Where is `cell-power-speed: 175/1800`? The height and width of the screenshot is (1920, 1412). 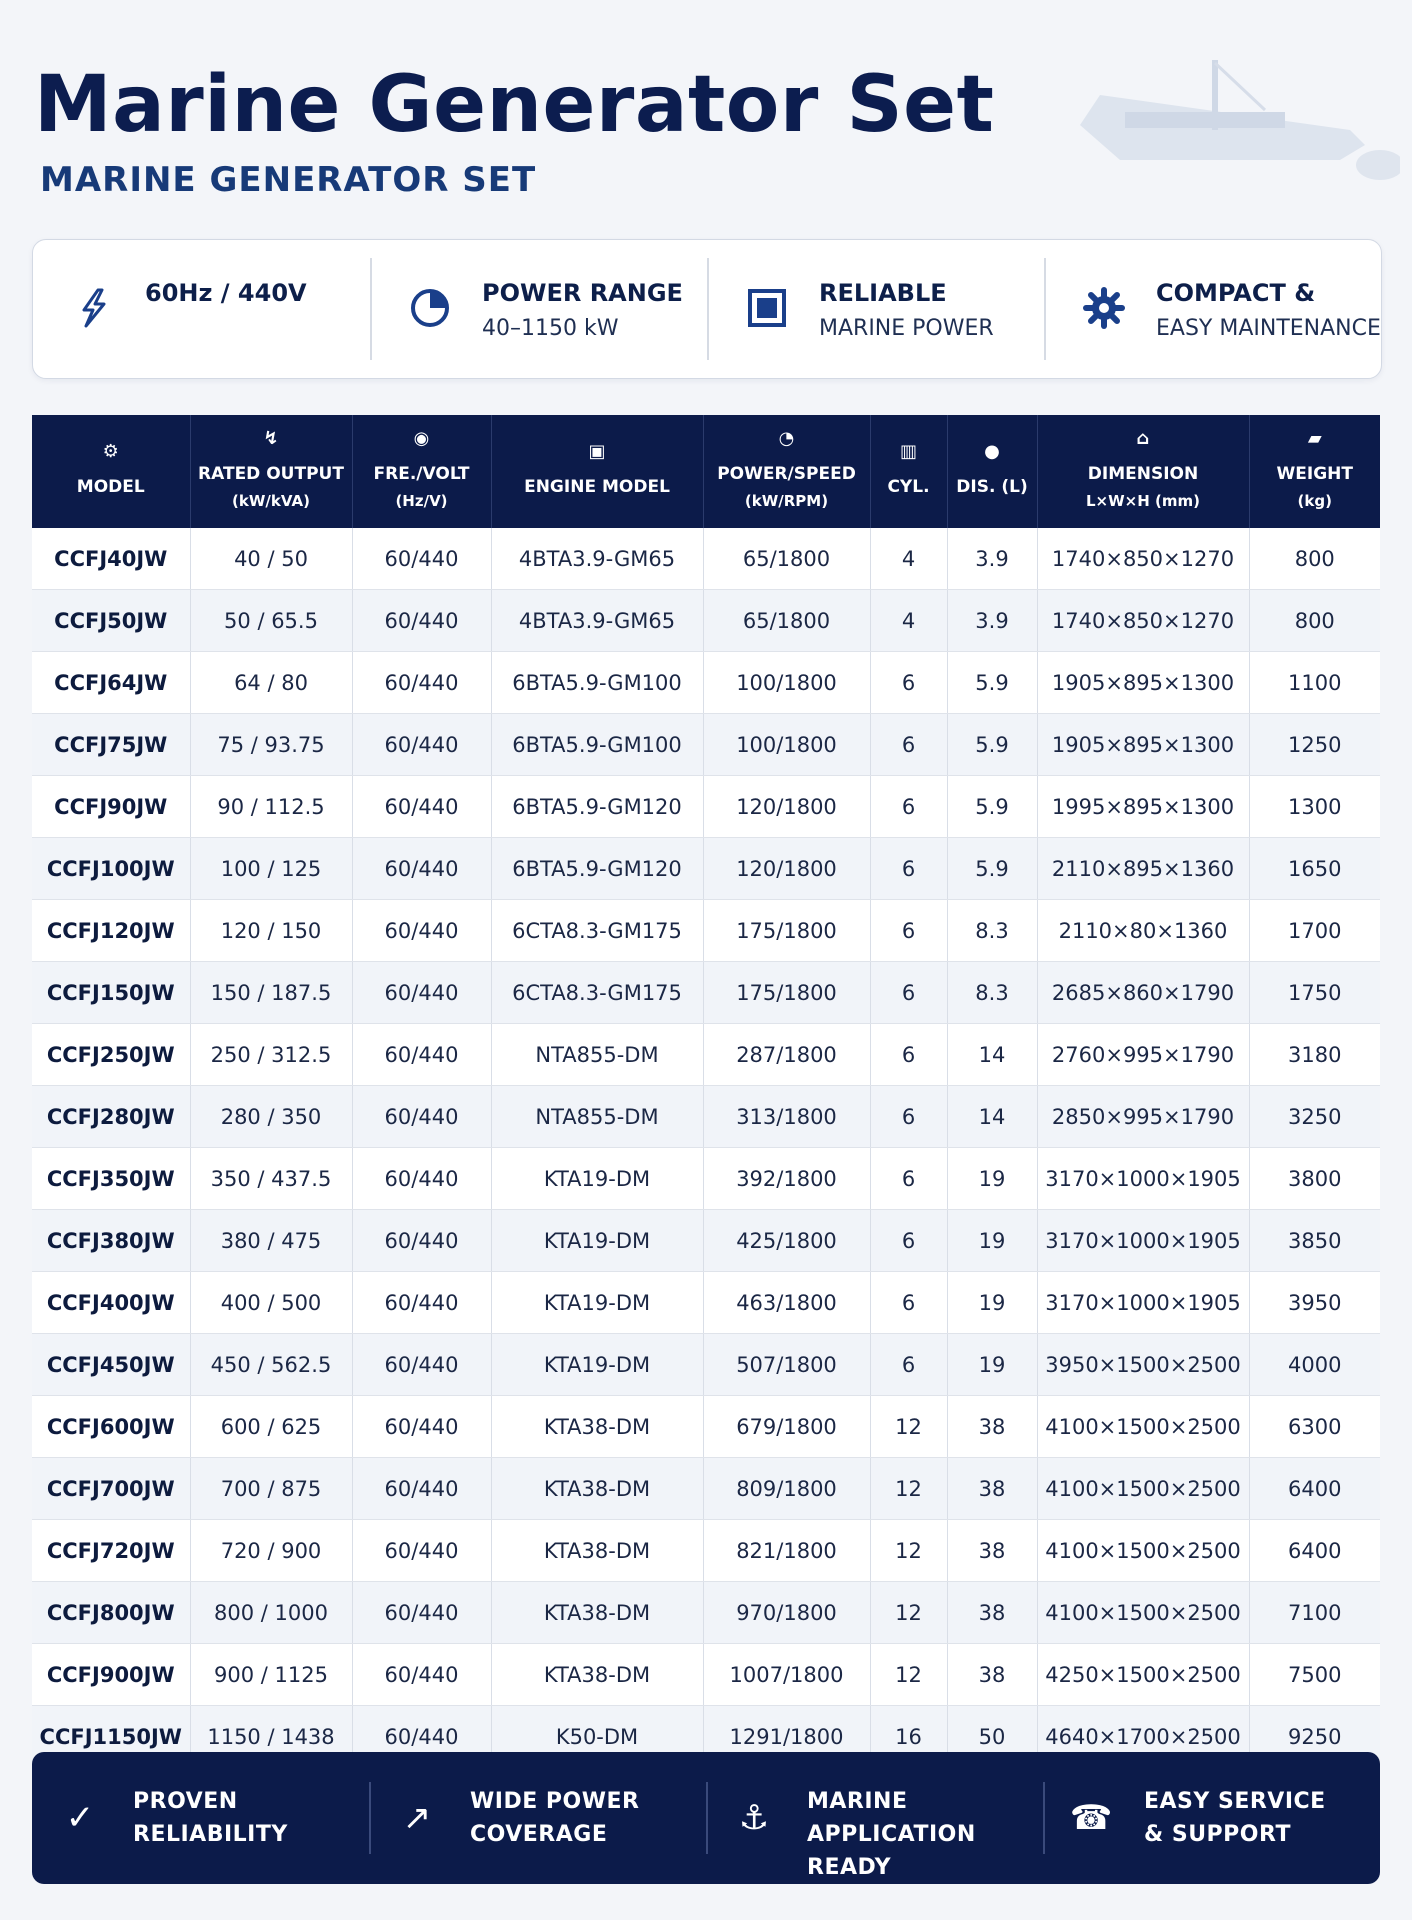
cell-power-speed: 175/1800 is located at coordinates (787, 930).